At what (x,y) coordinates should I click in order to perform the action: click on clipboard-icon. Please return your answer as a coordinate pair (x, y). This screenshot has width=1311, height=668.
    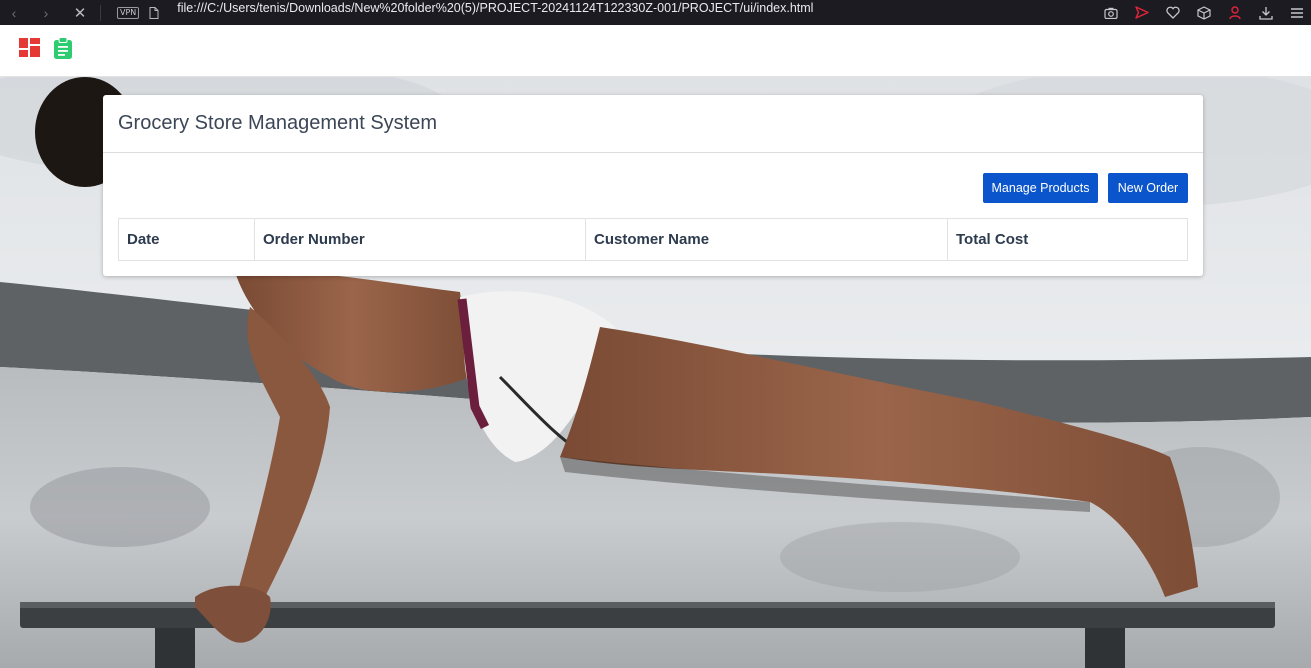
    Looking at the image, I should click on (63, 48).